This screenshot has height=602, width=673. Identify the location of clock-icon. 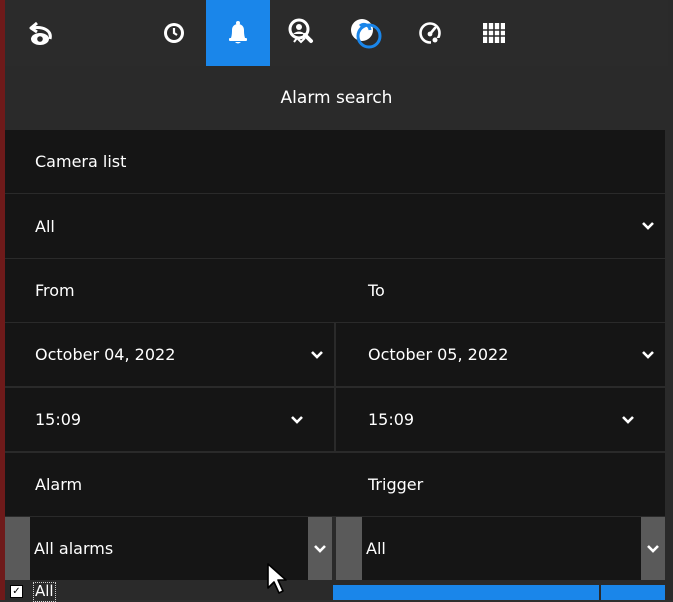
(174, 33).